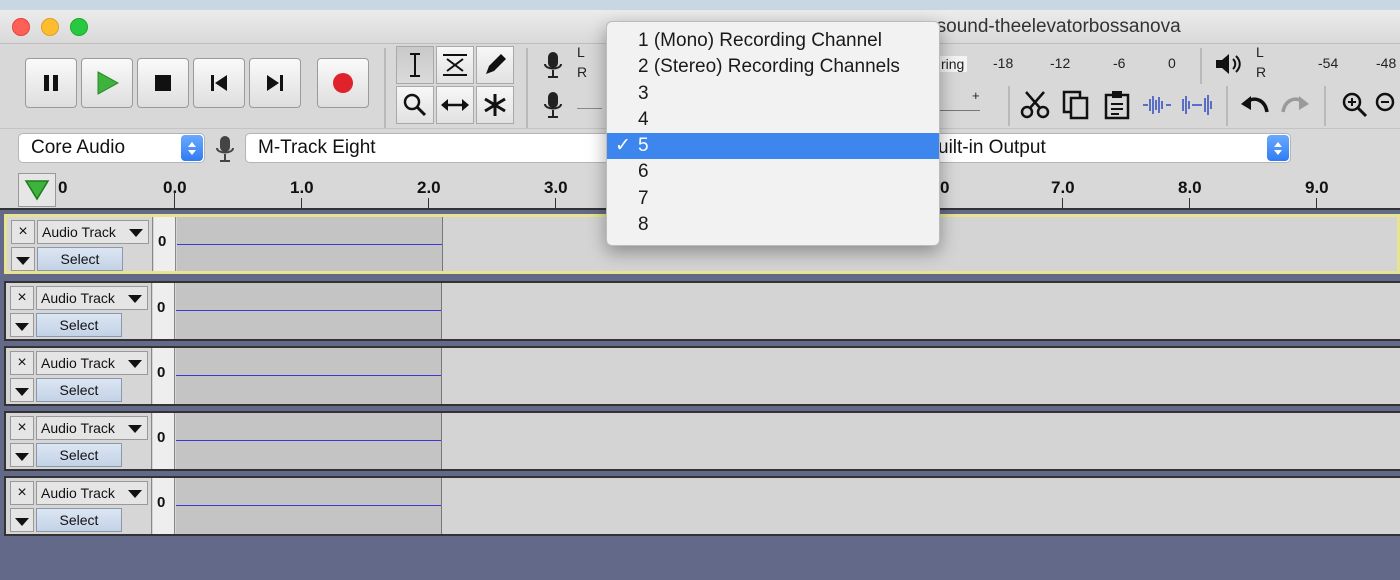 Image resolution: width=1400 pixels, height=580 pixels. What do you see at coordinates (976, 95) in the screenshot?
I see `record-volume-plus-label: +` at bounding box center [976, 95].